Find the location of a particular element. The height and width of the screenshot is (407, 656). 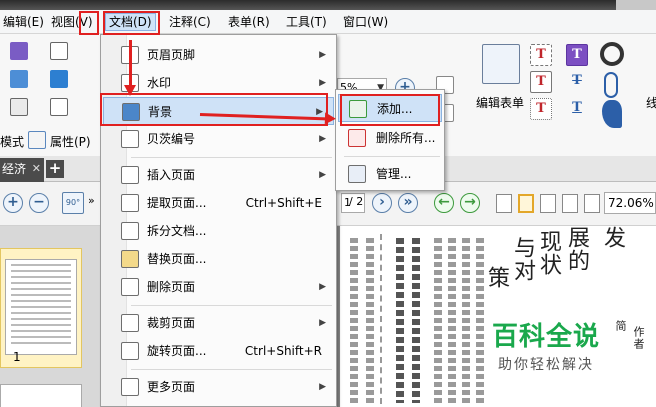

delete-page-icon is located at coordinates (130, 287).